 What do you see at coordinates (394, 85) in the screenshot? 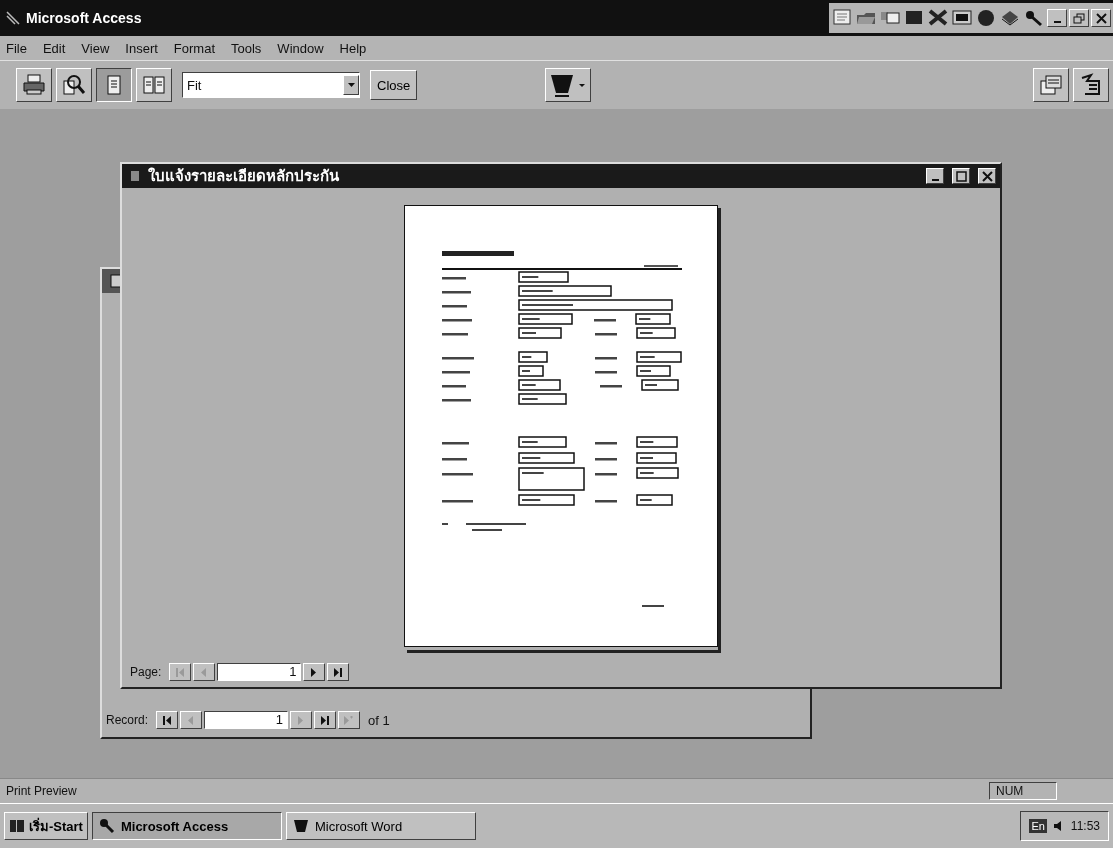
I see `close-preview-button: Close` at bounding box center [394, 85].